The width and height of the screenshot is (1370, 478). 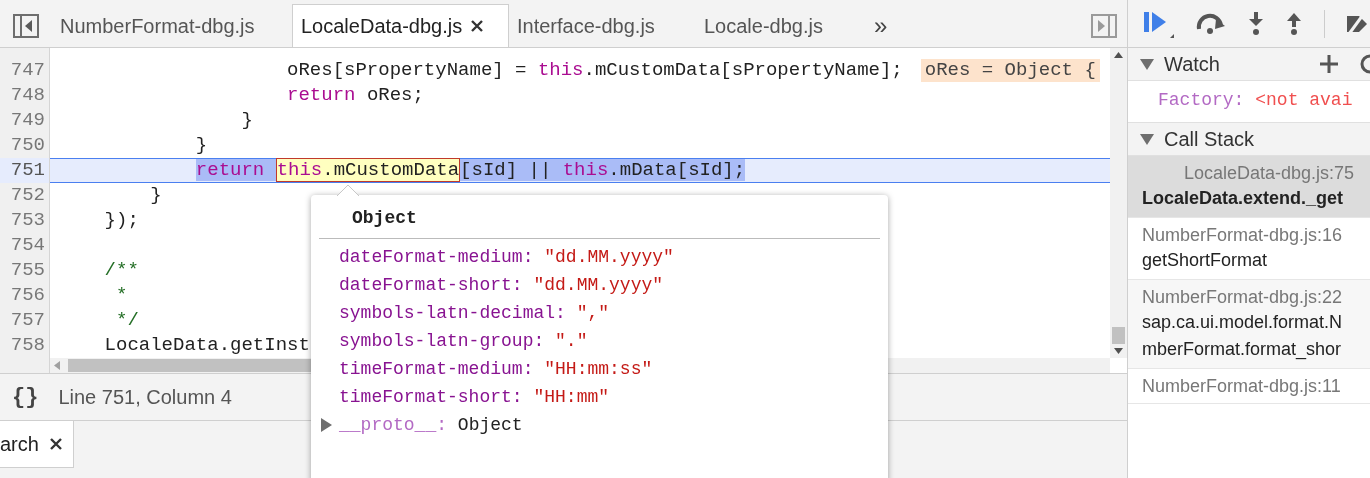 I want to click on code-line: LocaleData.getInst, so click(x=206, y=345).